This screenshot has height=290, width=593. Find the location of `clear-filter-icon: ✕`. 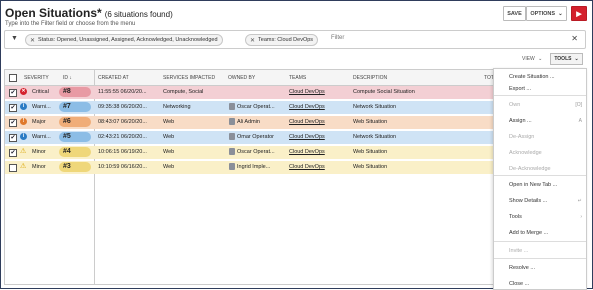

clear-filter-icon: ✕ is located at coordinates (574, 38).